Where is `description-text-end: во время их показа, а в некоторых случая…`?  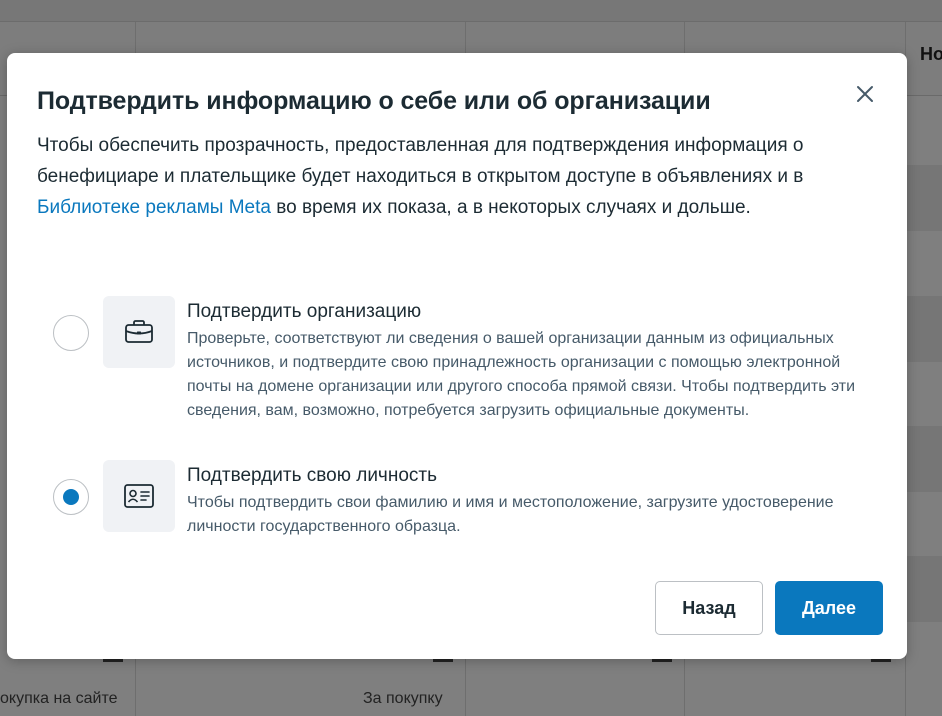
description-text-end: во время их показа, а в некоторых случая… is located at coordinates (510, 207).